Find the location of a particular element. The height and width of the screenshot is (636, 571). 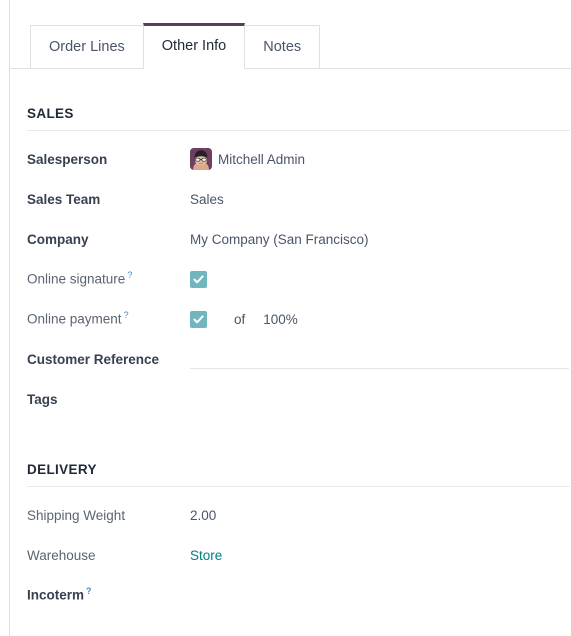

label-warehouse: Warehouse is located at coordinates (61, 555).